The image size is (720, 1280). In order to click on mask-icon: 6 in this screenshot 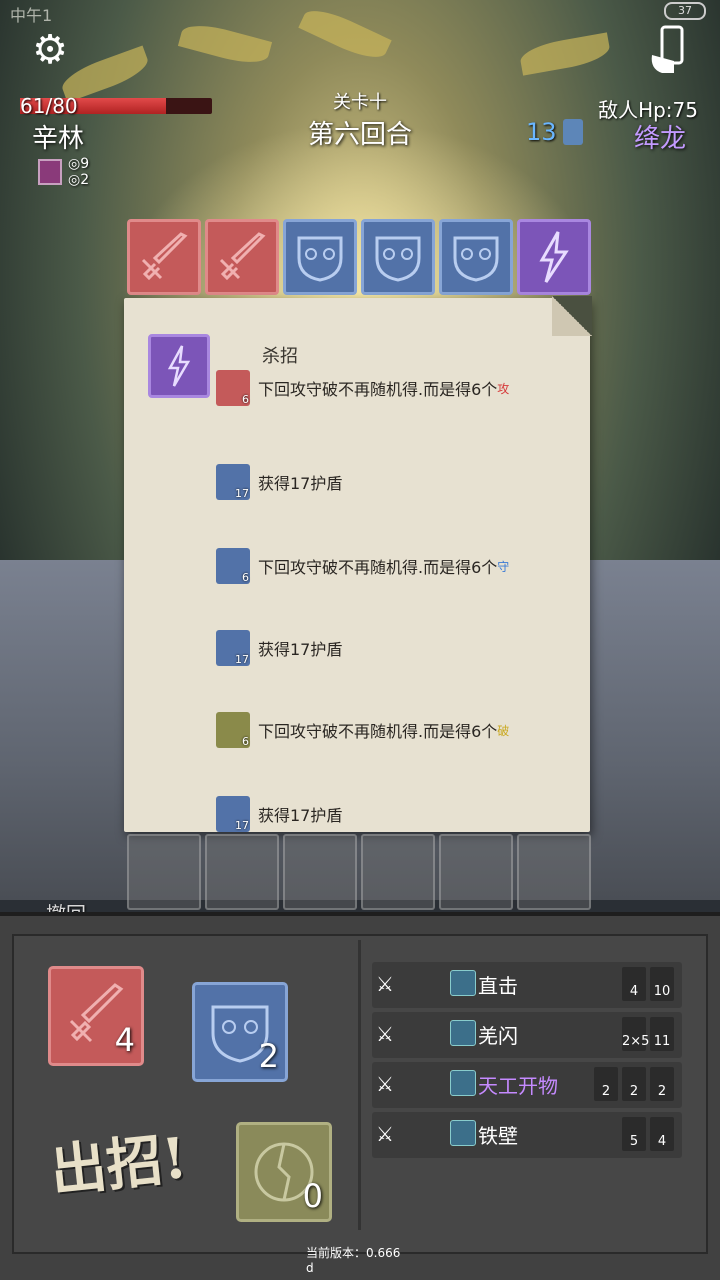, I will do `click(233, 566)`.